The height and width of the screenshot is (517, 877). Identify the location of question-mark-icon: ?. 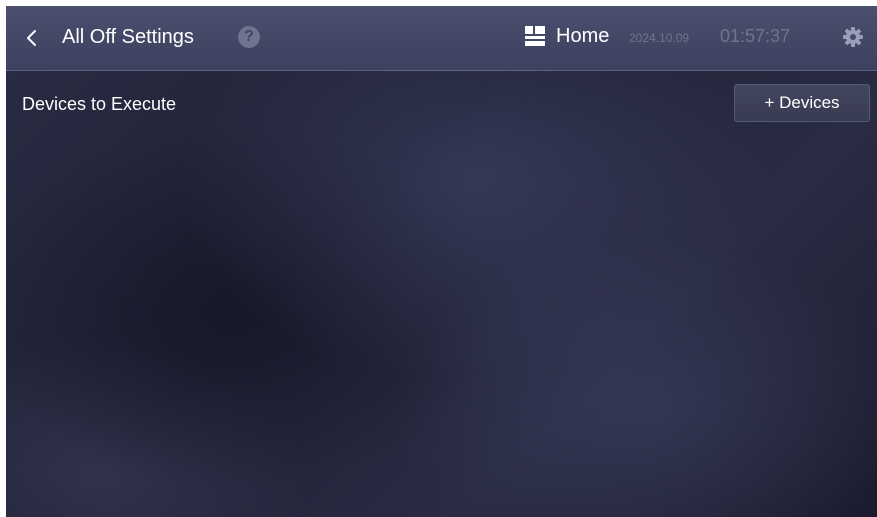
(249, 37).